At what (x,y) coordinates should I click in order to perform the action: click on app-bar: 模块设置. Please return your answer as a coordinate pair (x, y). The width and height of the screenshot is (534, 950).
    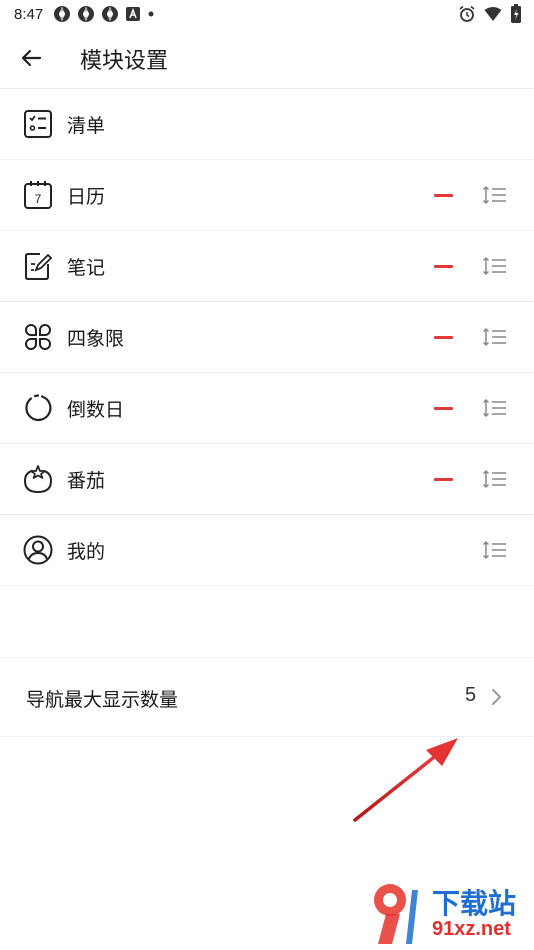
    Looking at the image, I should click on (267, 58).